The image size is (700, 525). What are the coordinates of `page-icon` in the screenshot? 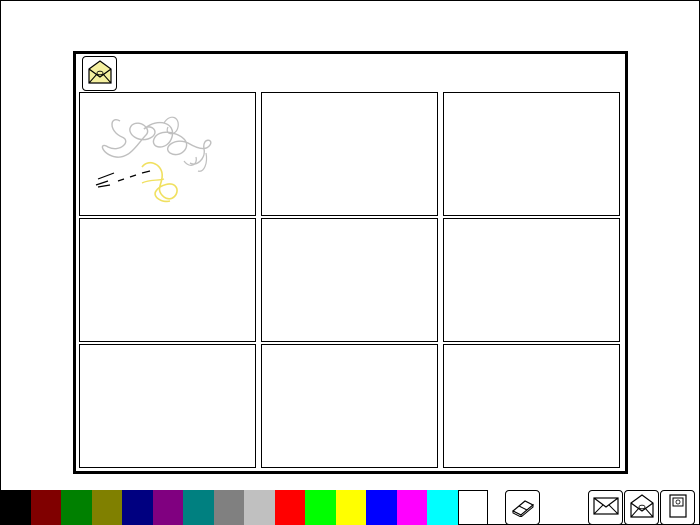 It's located at (678, 508).